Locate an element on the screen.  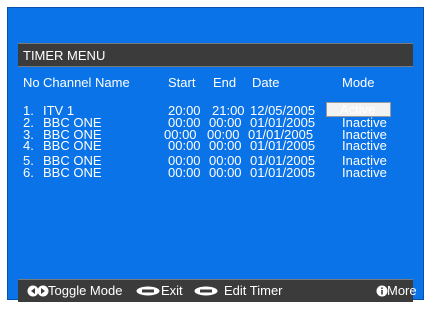
menu-key-icon is located at coordinates (148, 291).